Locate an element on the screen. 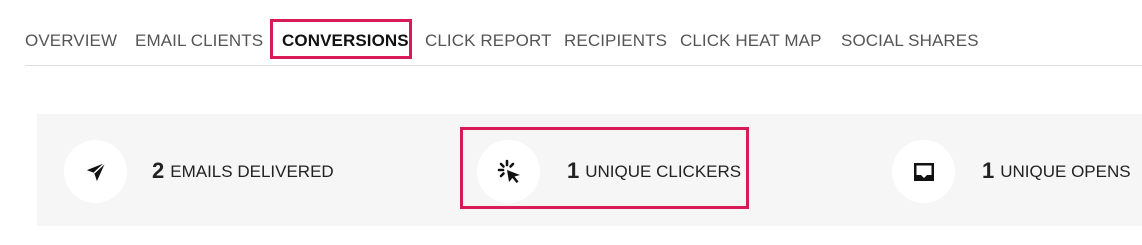 Image resolution: width=1142 pixels, height=245 pixels. inbox-icon is located at coordinates (923, 171).